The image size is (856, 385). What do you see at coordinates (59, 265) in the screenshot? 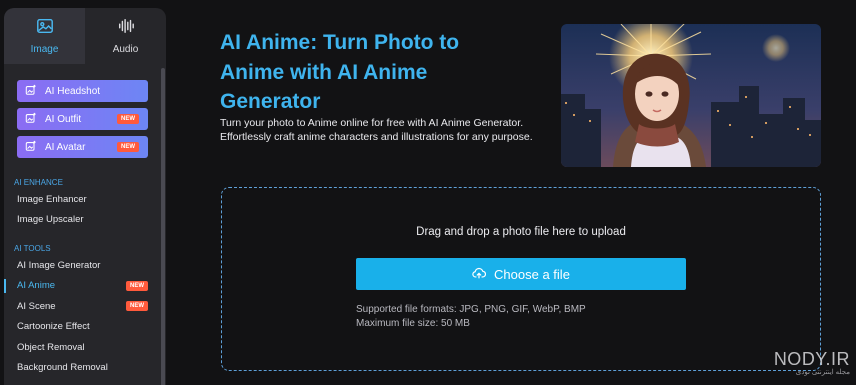
I see `nav-item-label: AI Image Generator` at bounding box center [59, 265].